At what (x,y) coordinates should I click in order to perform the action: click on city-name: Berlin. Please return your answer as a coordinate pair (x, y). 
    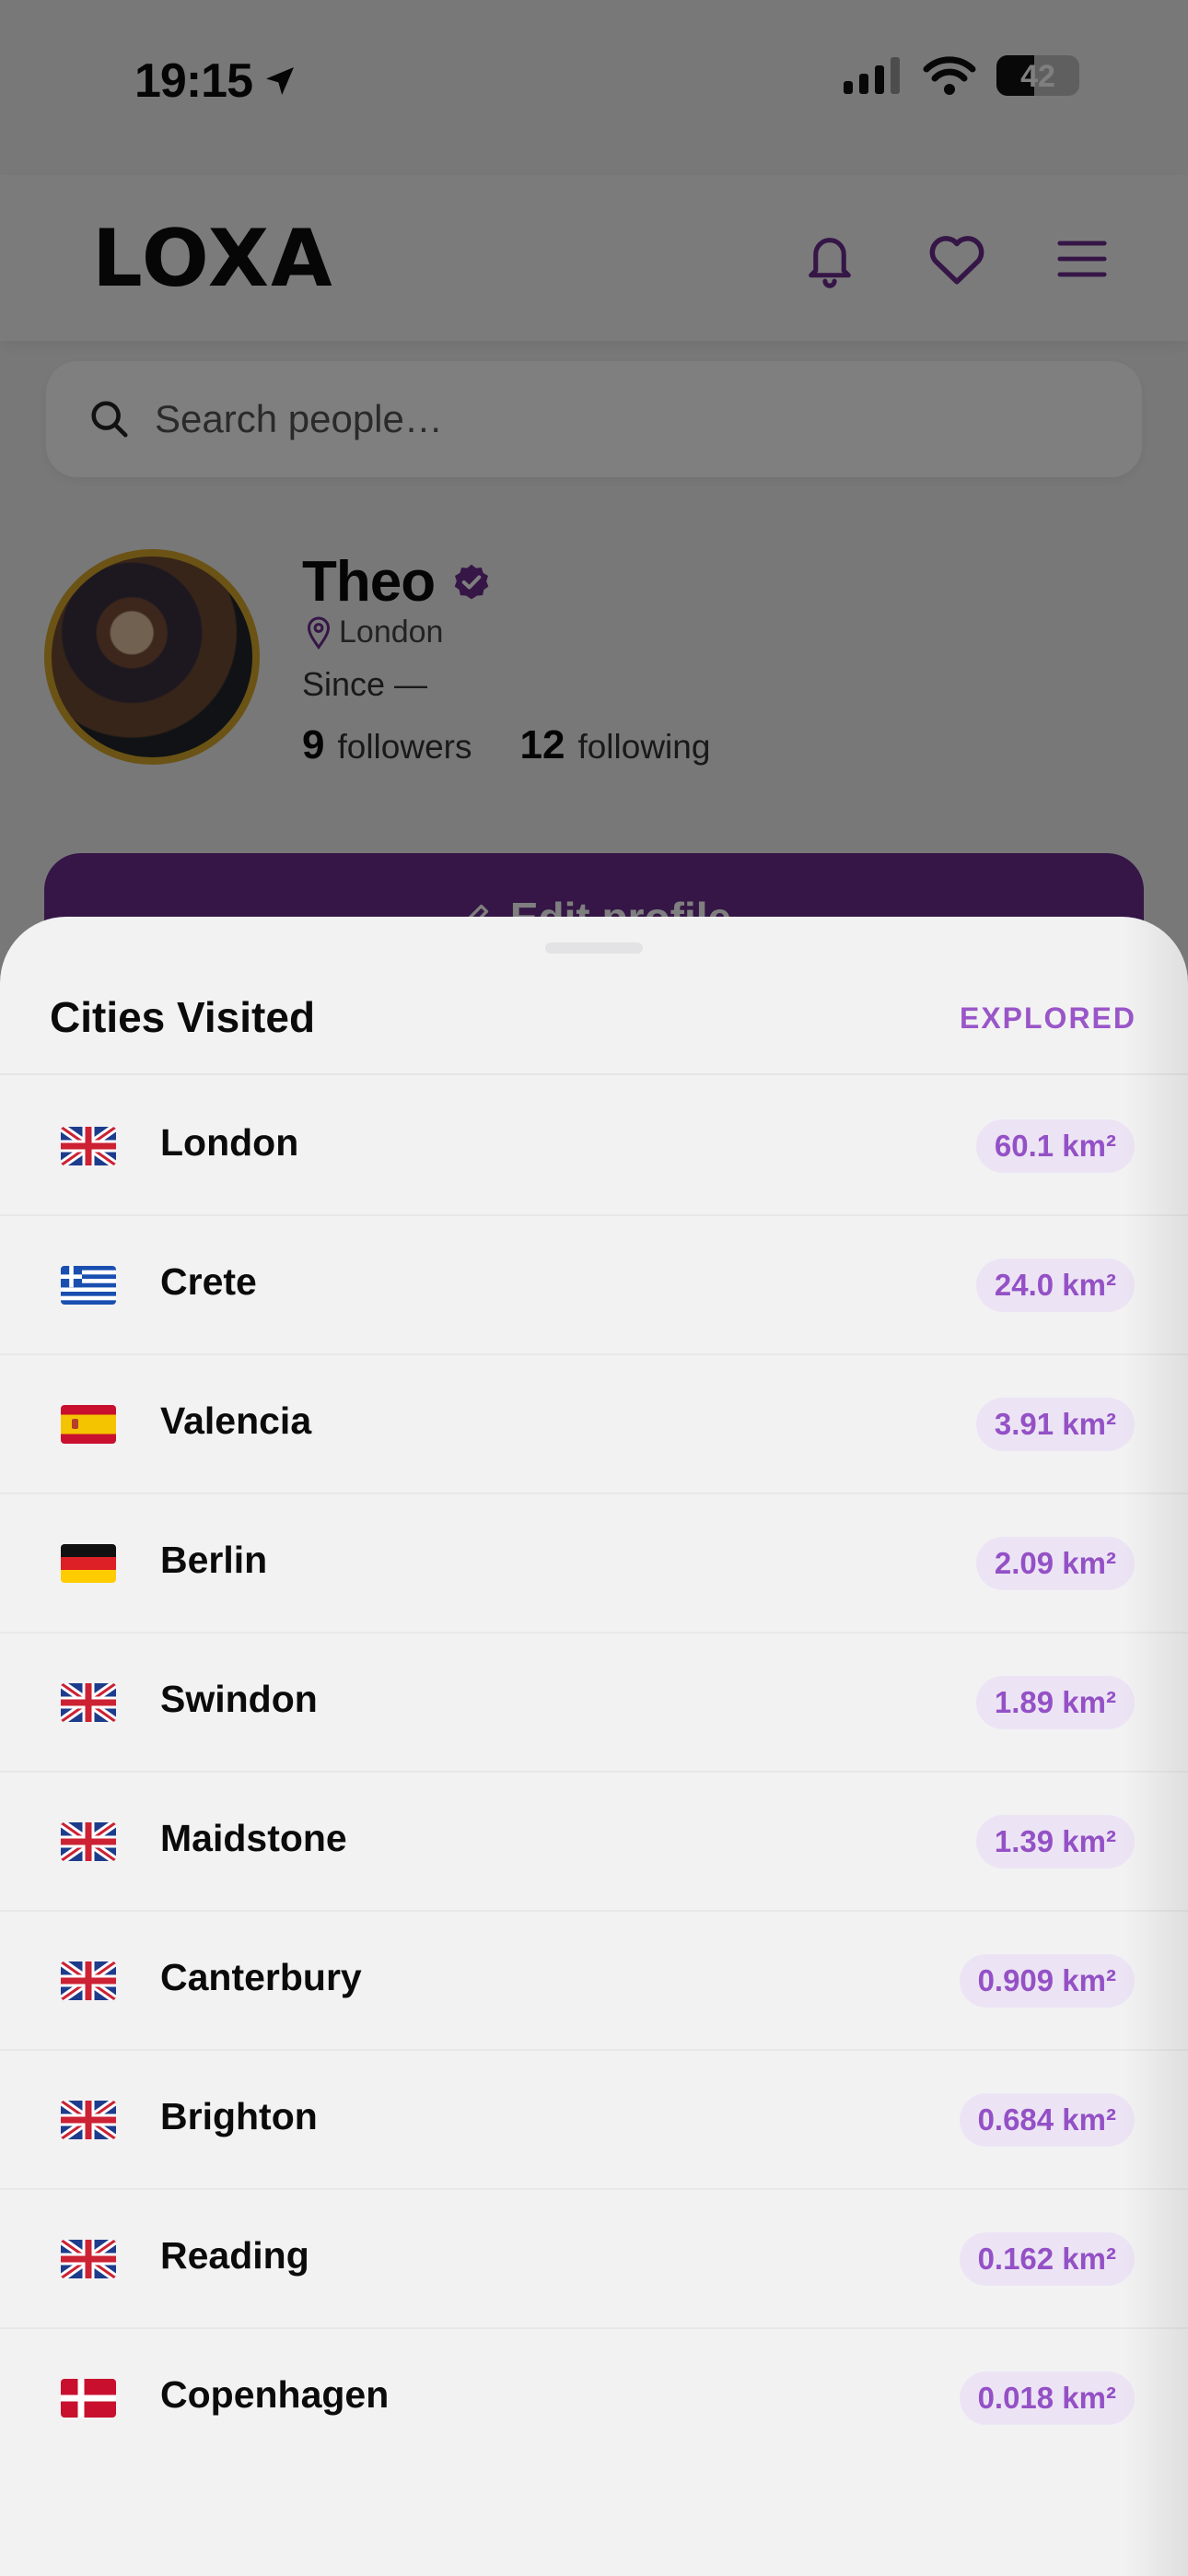
    Looking at the image, I should click on (214, 1560).